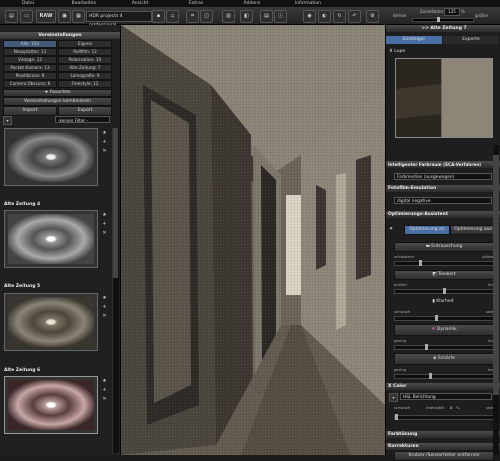 The height and width of the screenshot is (461, 500). I want to click on favorites-label: Favoriten, so click(60, 92).